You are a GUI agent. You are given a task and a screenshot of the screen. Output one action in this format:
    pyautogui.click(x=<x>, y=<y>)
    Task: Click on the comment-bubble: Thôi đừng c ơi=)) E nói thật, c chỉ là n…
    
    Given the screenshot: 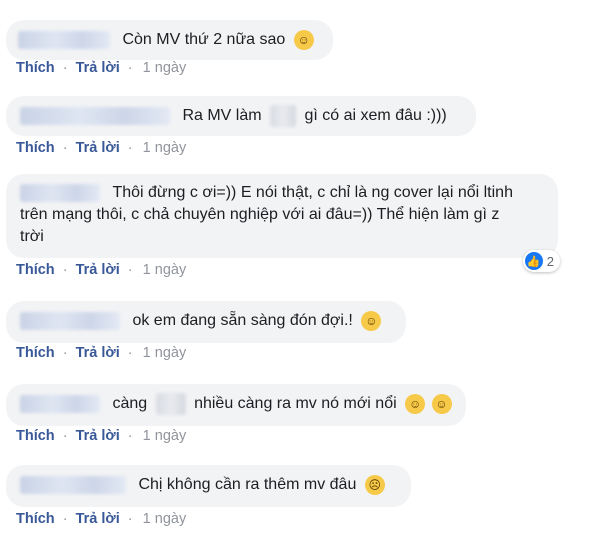 What is the action you would take?
    pyautogui.click(x=282, y=216)
    